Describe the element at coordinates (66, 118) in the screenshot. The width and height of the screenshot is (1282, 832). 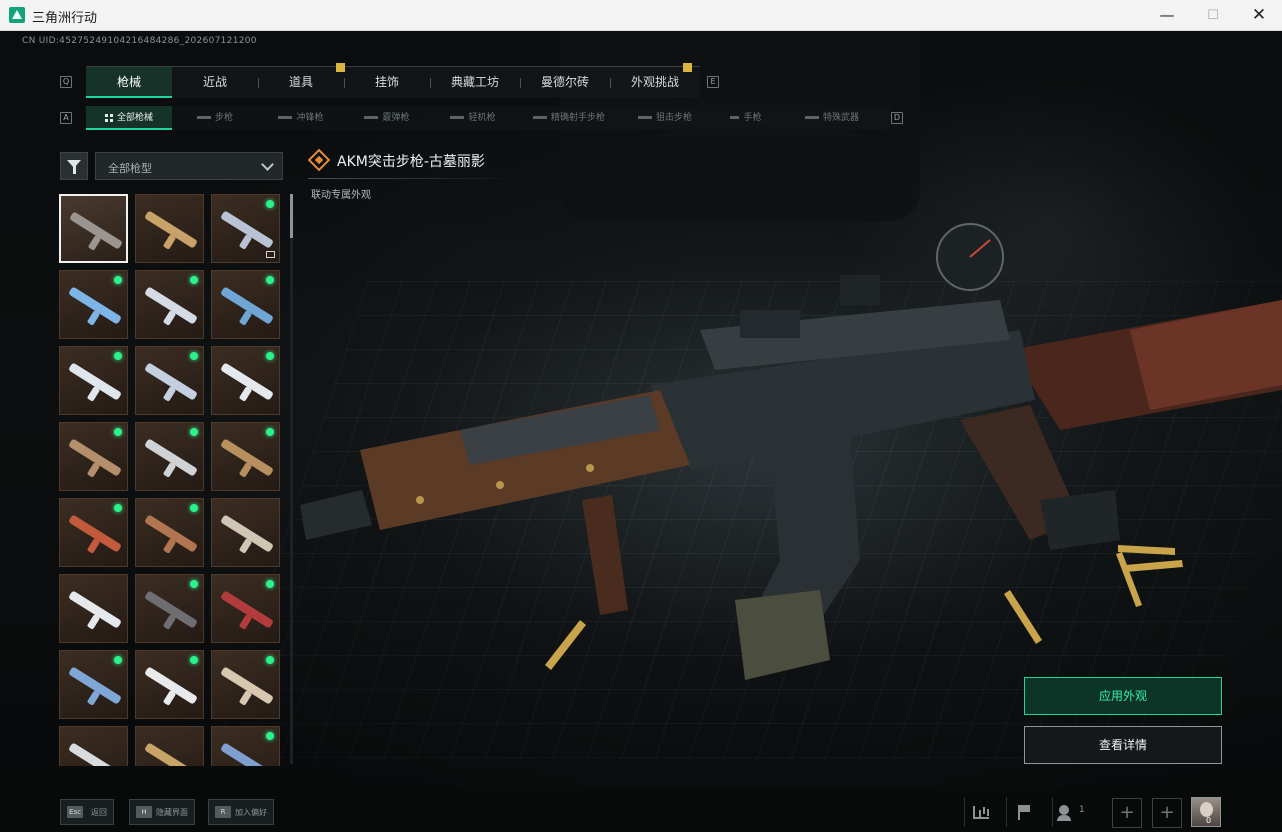
I see `subtab-prev-key: A` at that location.